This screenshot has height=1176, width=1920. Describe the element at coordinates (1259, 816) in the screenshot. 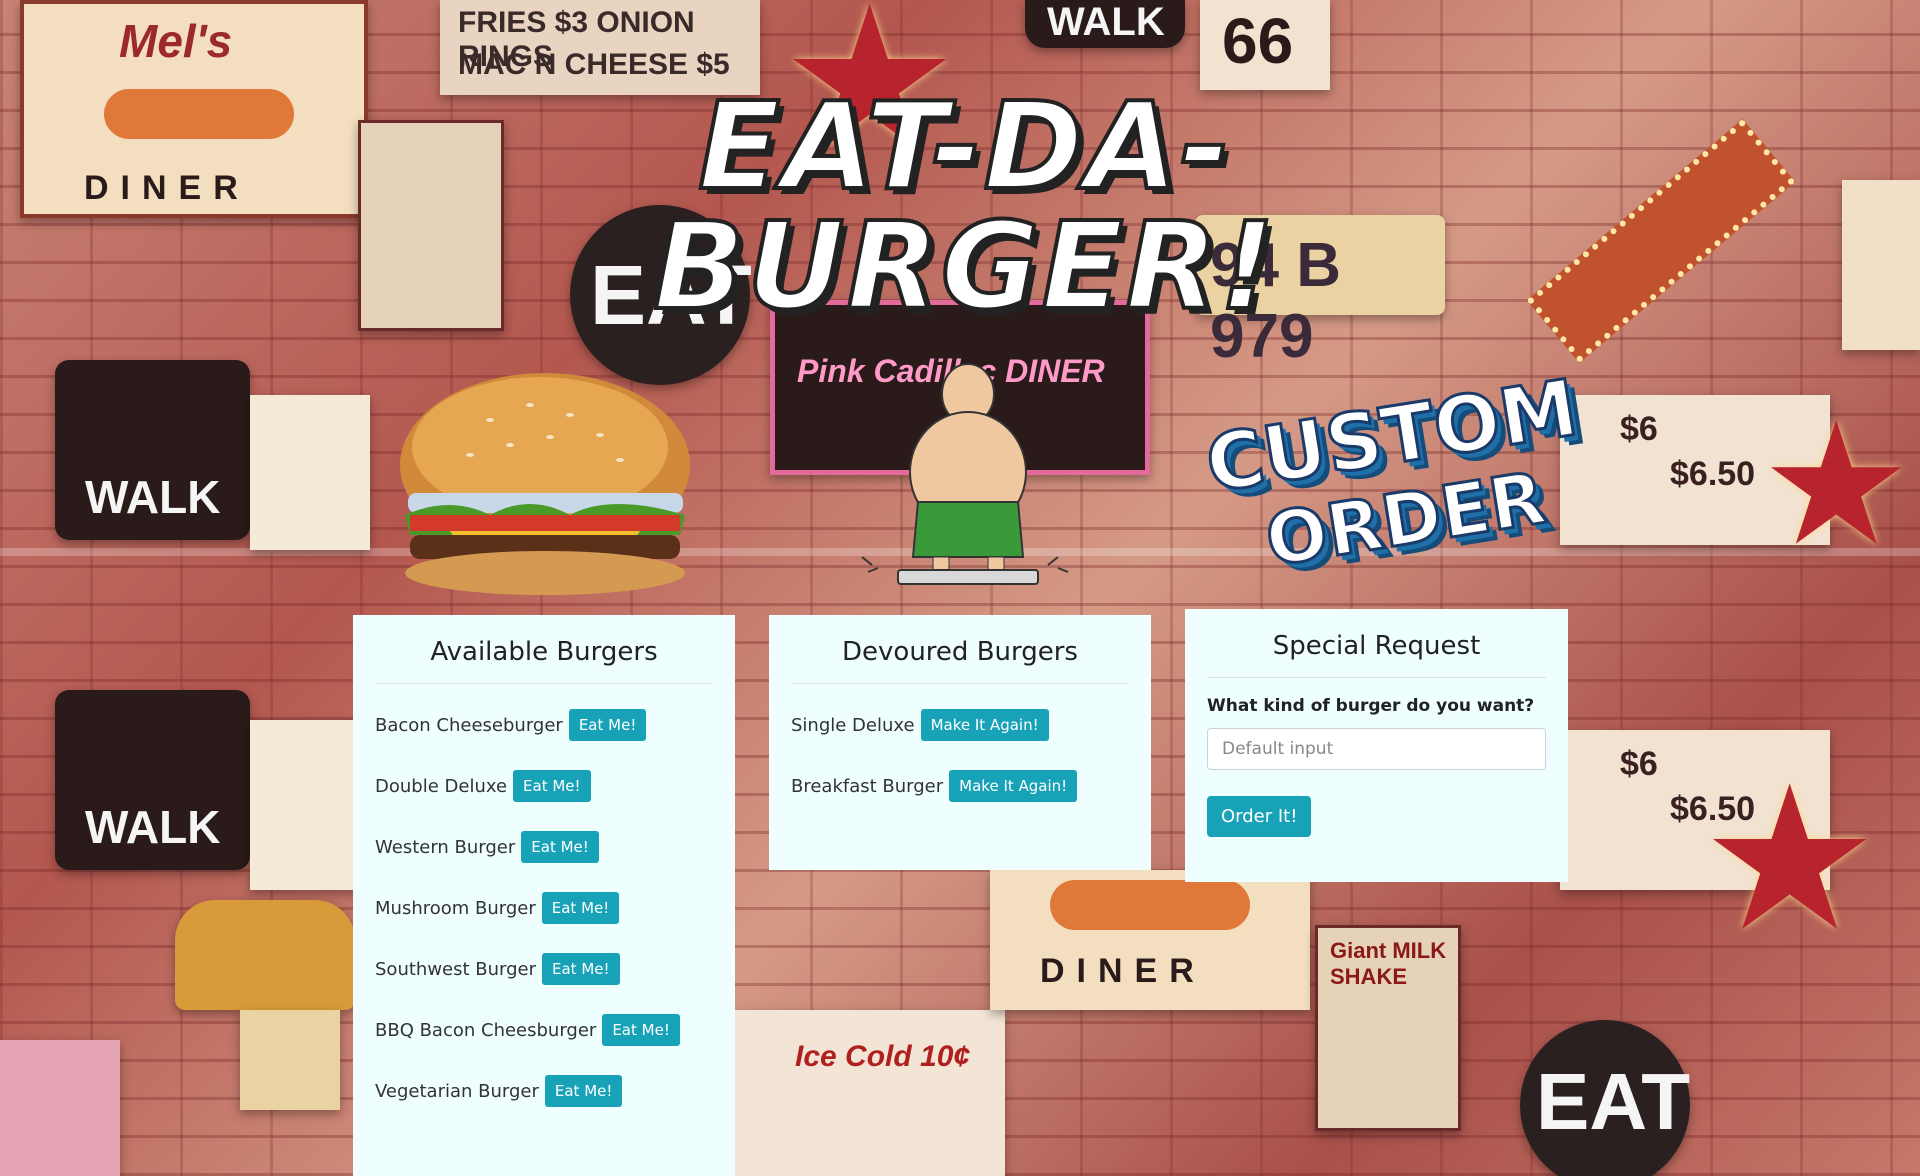

I see `order-it-button: Order It!` at that location.